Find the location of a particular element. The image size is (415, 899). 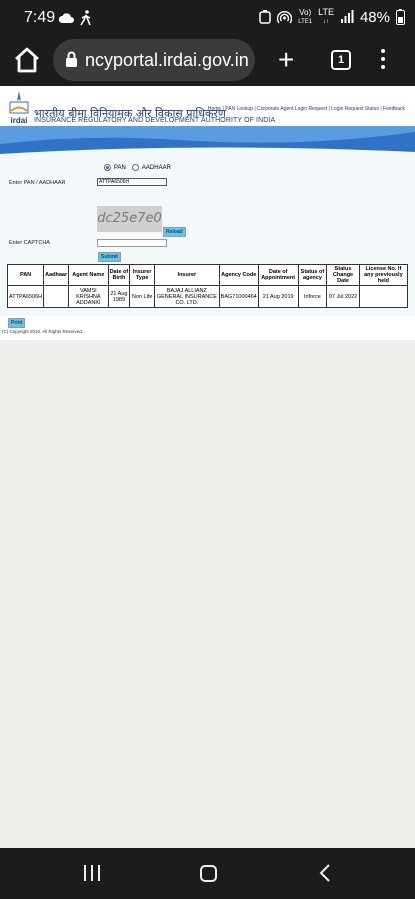

copyright-text: (C) Copyright 2016. All Rights Reserved. is located at coordinates (43, 331).